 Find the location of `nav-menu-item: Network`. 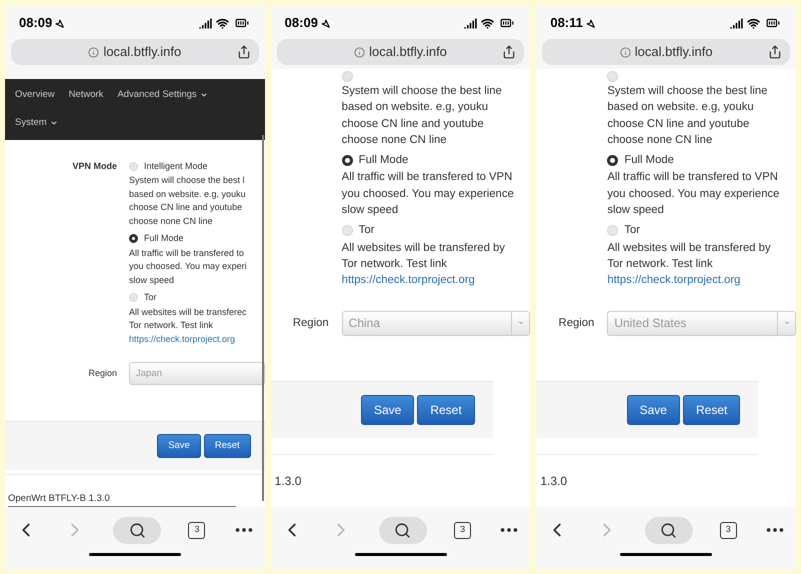

nav-menu-item: Network is located at coordinates (86, 95).